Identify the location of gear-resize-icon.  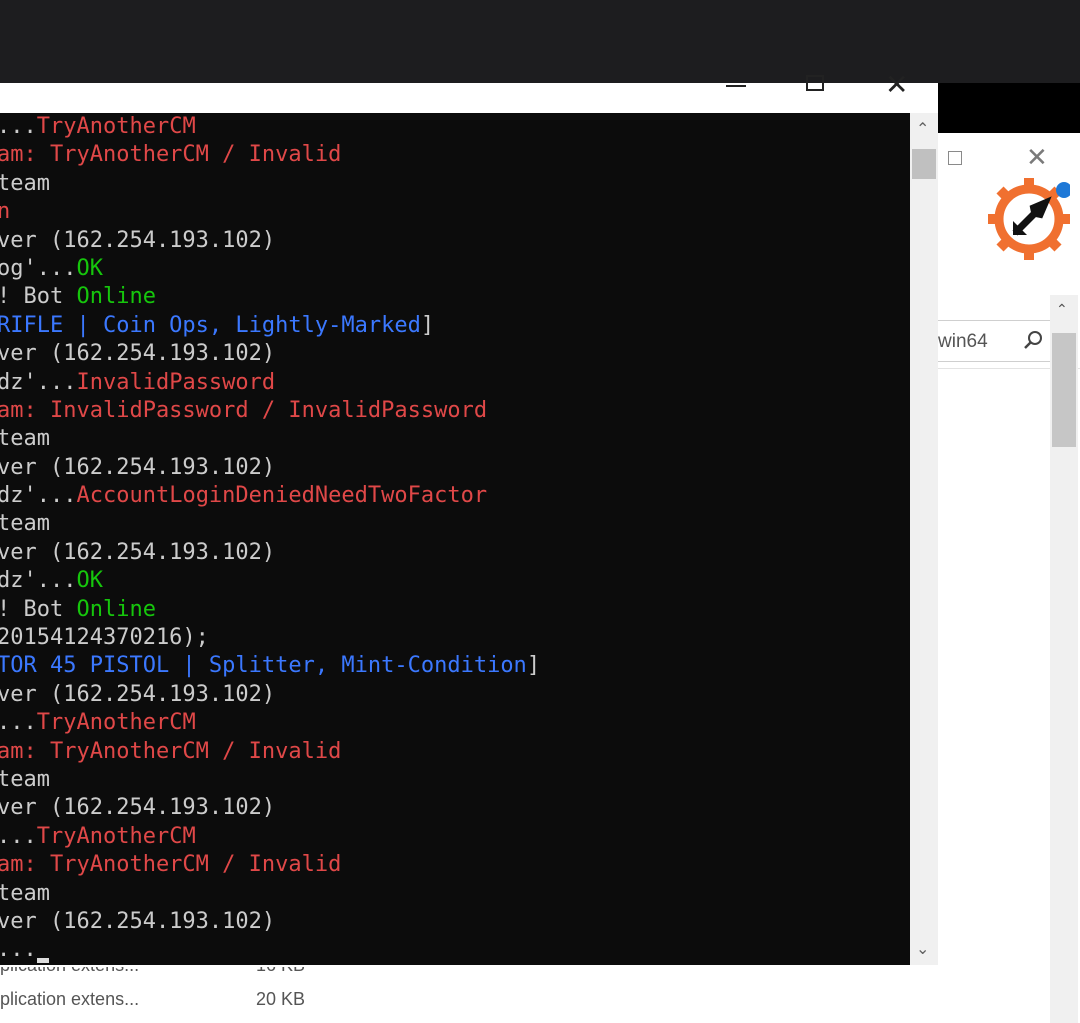
(1029, 219).